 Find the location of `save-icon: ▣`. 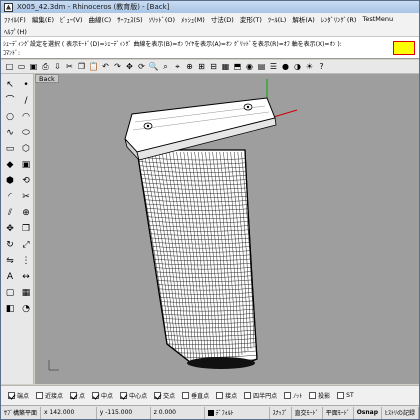

save-icon: ▣ is located at coordinates (33, 66).